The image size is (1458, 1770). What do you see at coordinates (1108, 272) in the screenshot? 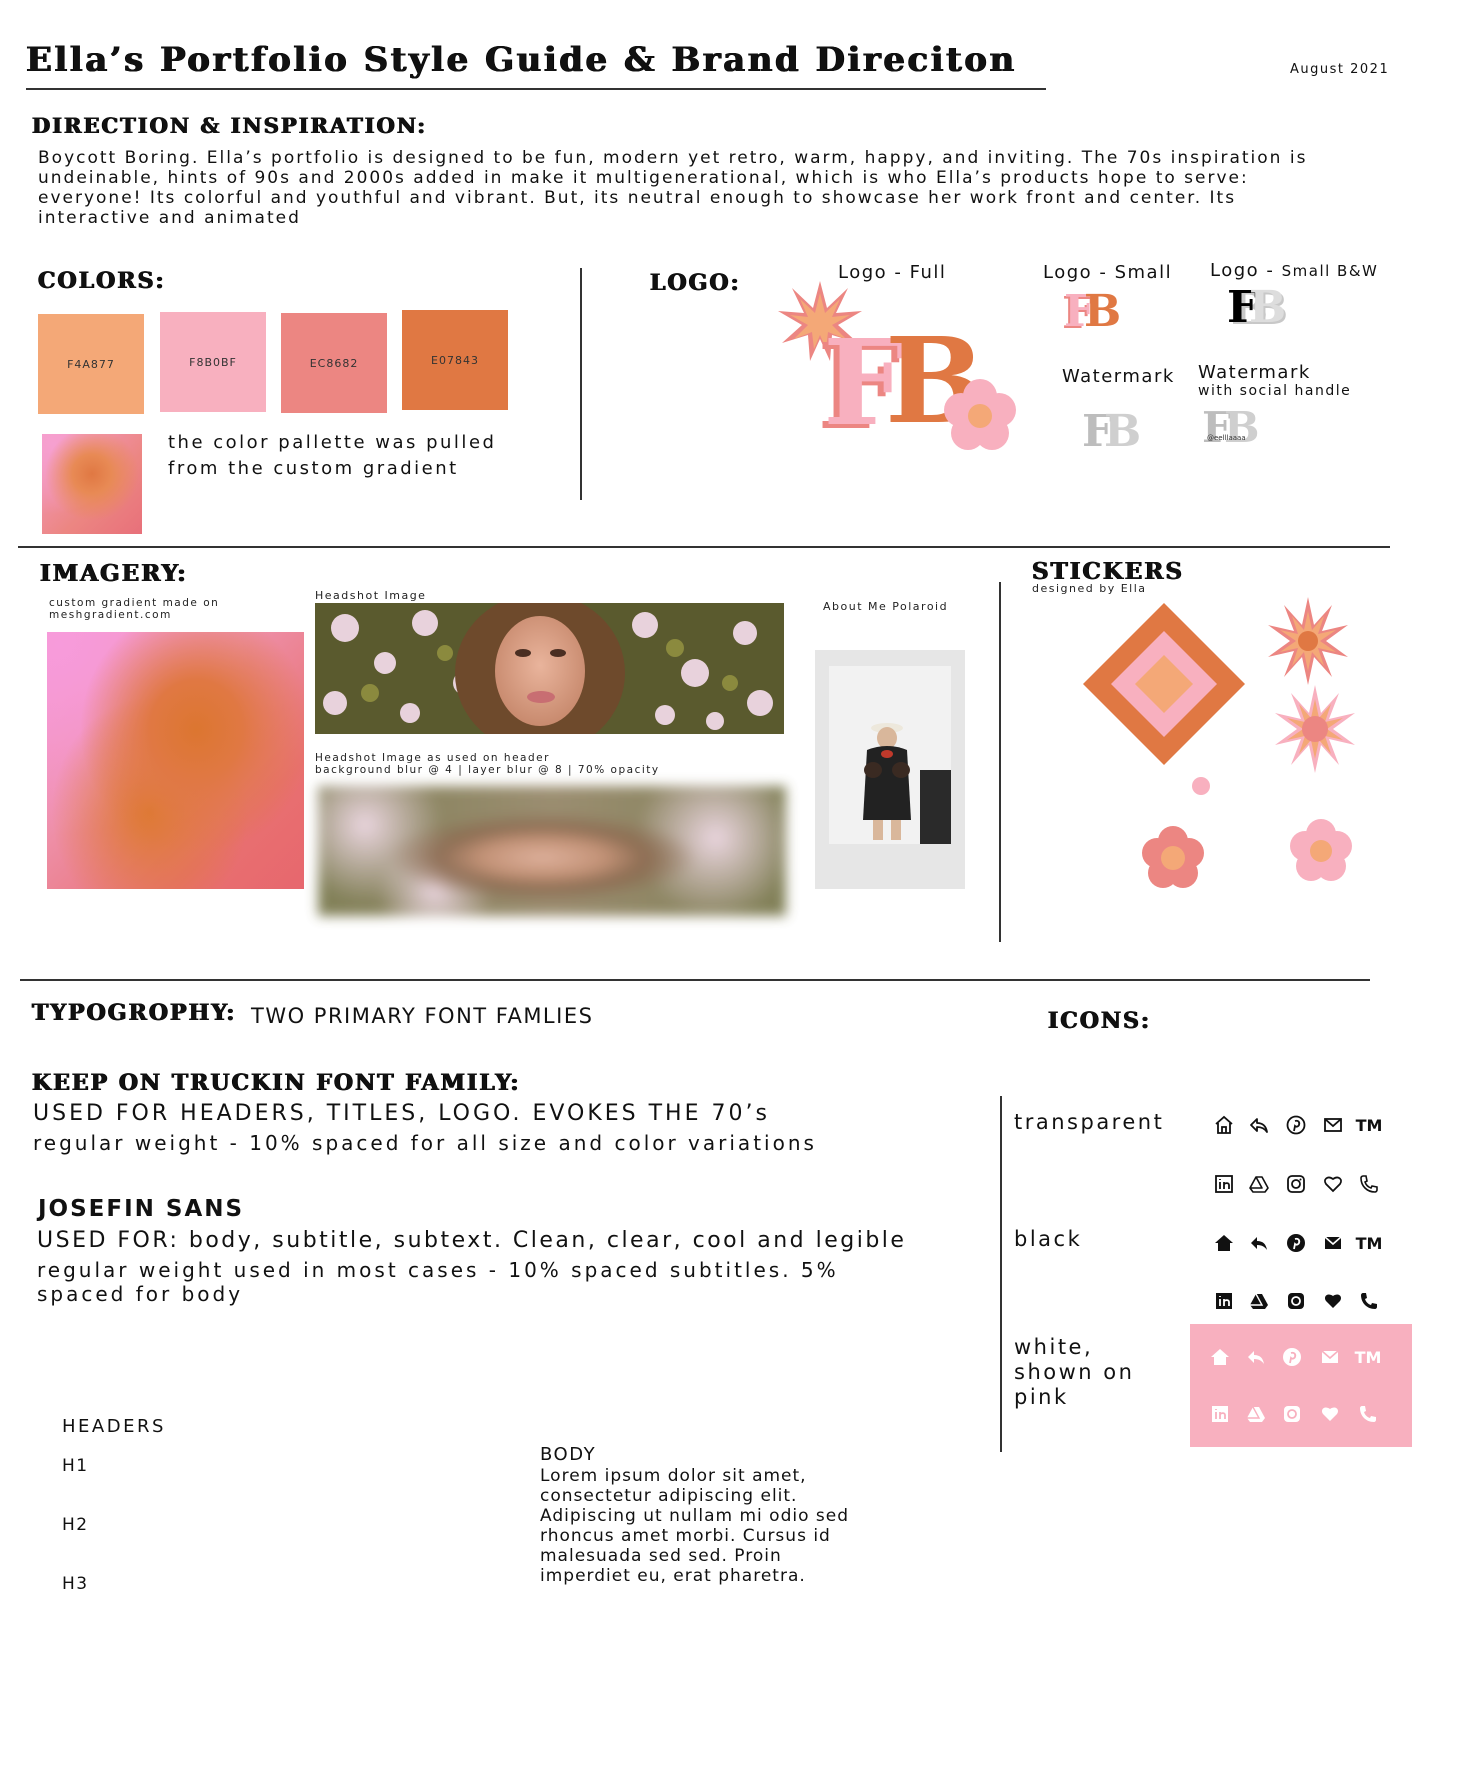
I see `logo-small-label: Logo - Small` at bounding box center [1108, 272].